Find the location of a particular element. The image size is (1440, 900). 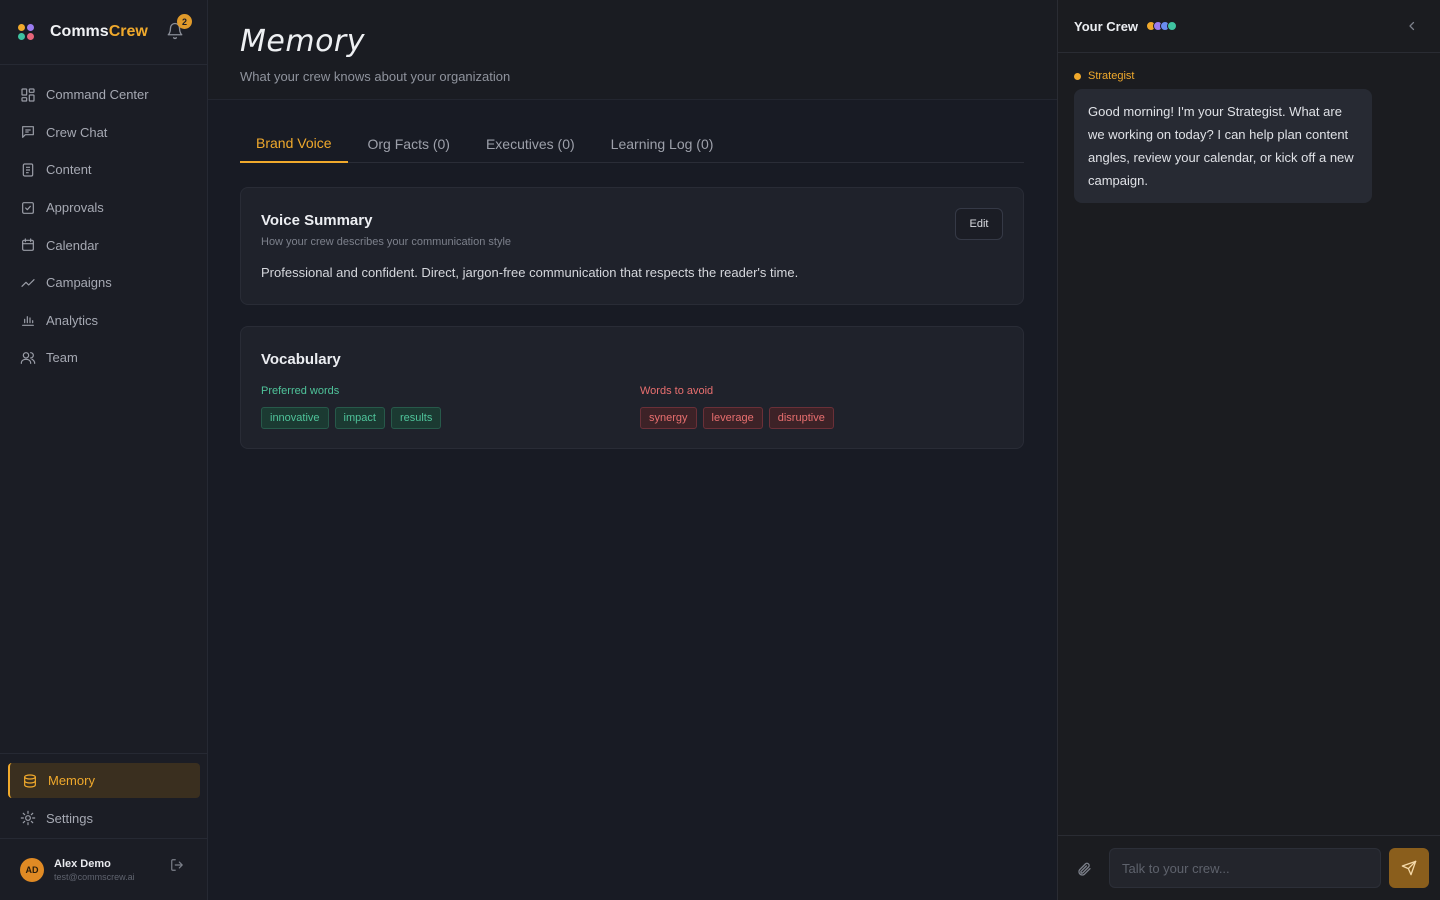

user-profile: AD Alex Demo test@commscrew.ai is located at coordinates (104, 869).